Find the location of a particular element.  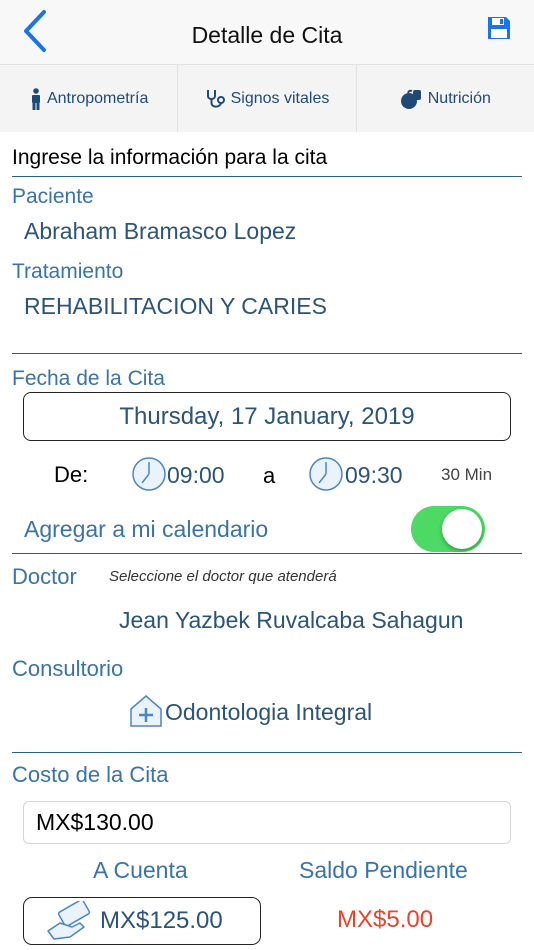

clinic-icon is located at coordinates (146, 711).